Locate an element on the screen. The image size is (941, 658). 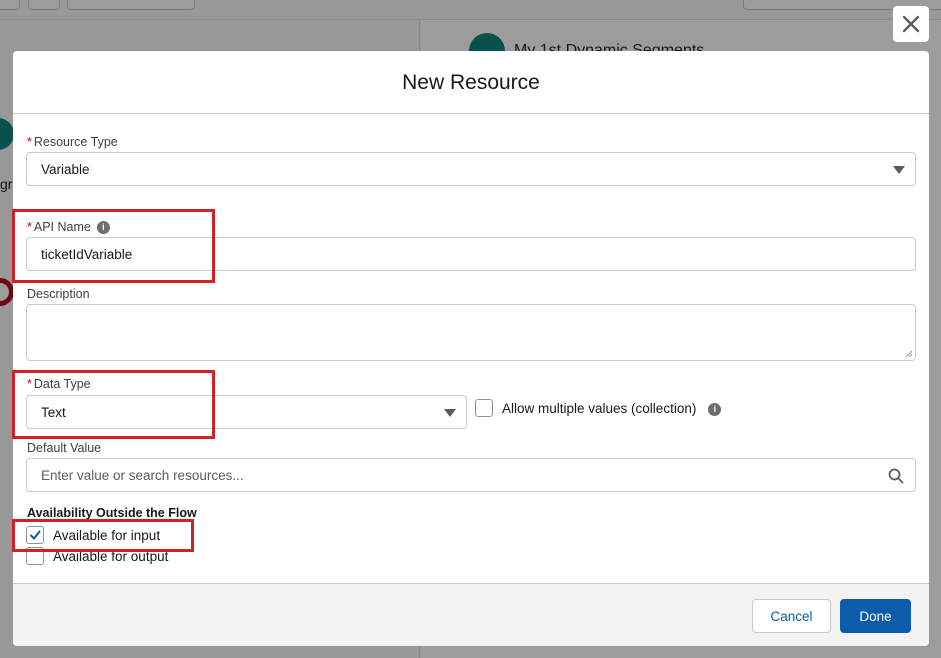
available-for-input-checkbox is located at coordinates (35, 535).